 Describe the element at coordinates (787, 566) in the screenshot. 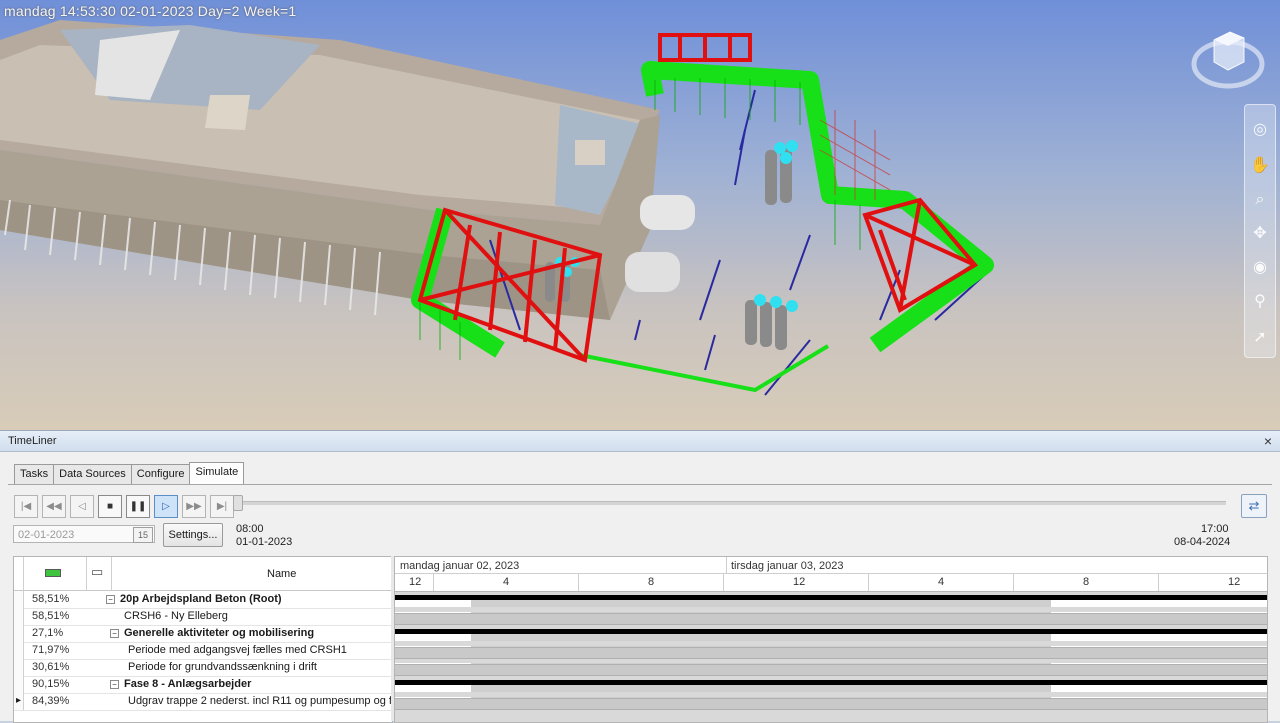

I see `gantt-day-label: tirsdag januar 03, 2023` at that location.